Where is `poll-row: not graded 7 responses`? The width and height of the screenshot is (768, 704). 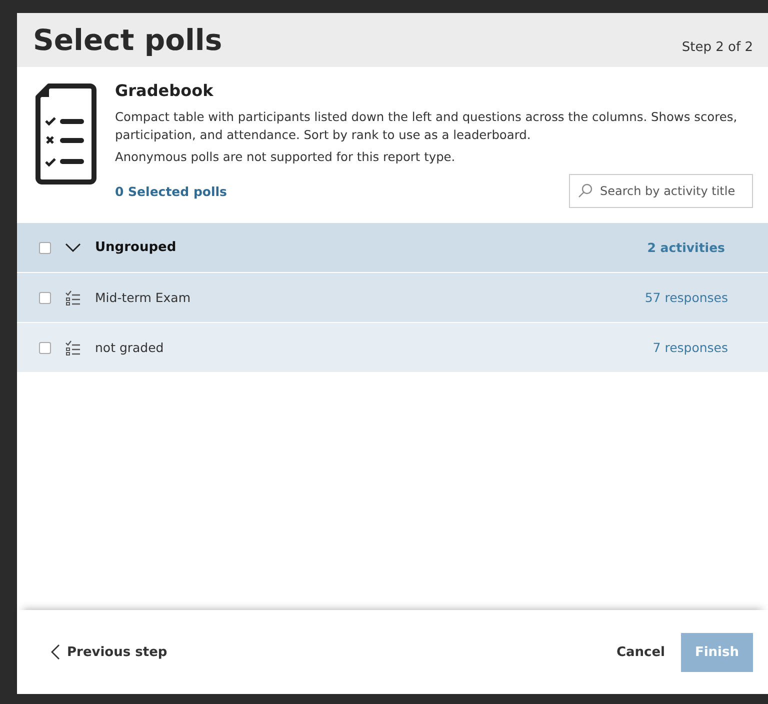 poll-row: not graded 7 responses is located at coordinates (392, 348).